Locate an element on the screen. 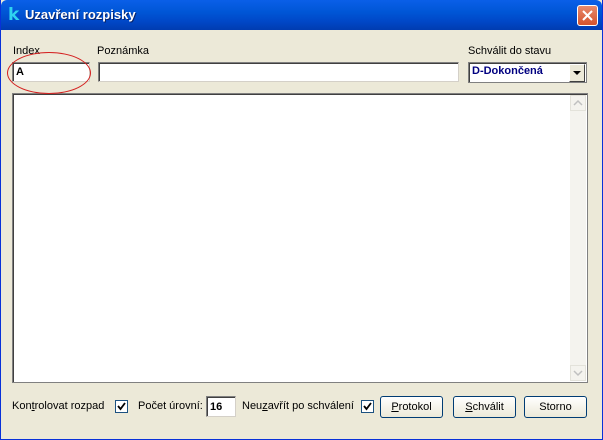  close-button is located at coordinates (587, 15).